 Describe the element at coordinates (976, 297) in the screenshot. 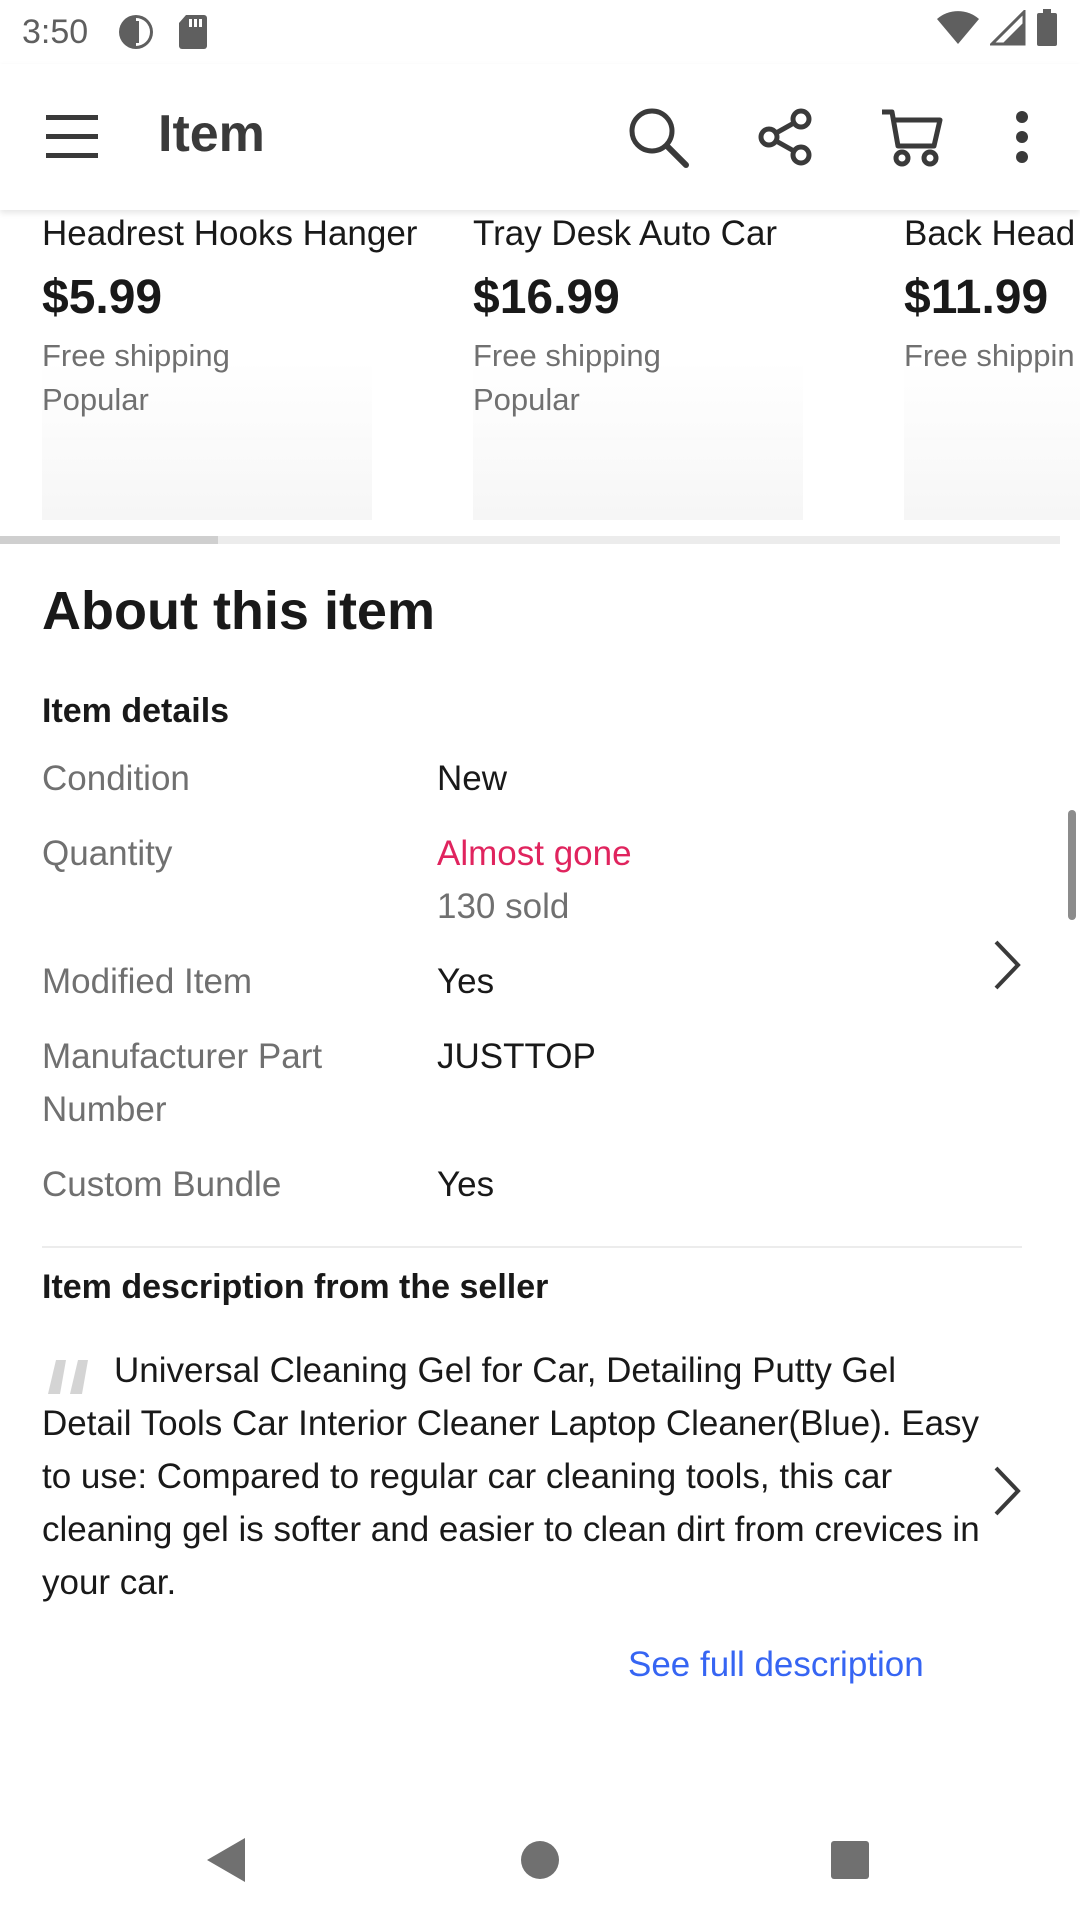

I see `product-price: $11.99` at that location.